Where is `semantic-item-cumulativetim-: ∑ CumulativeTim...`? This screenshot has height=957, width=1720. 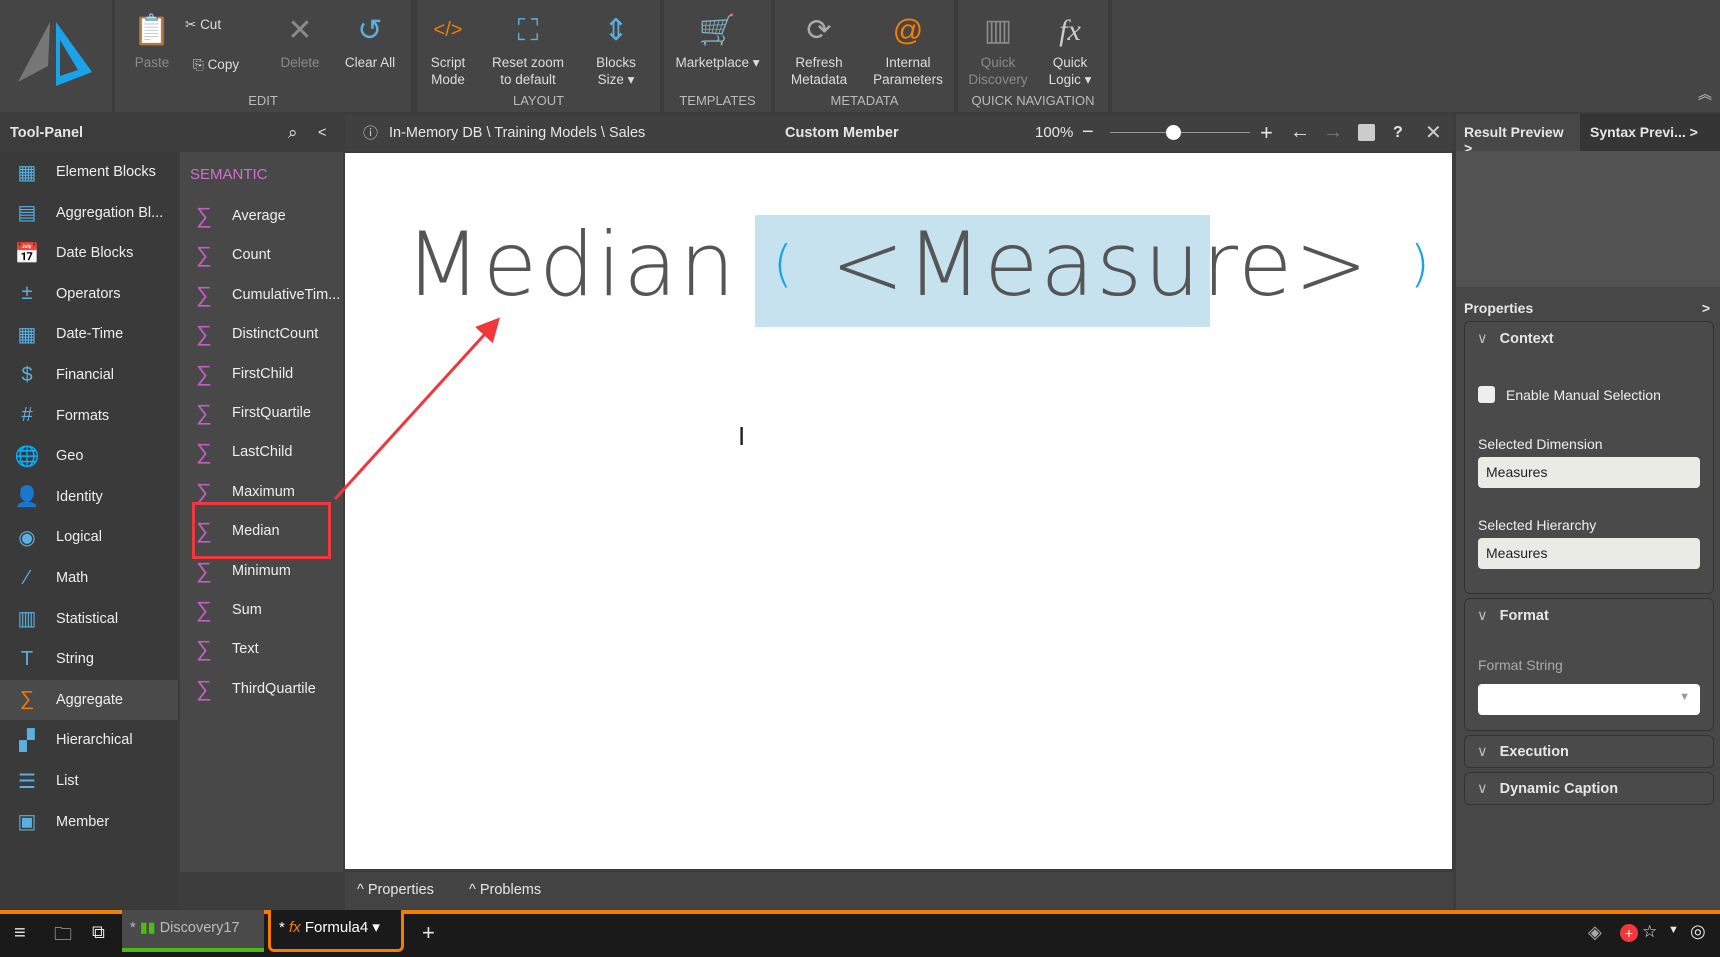
semantic-item-cumulativetim-: ∑ CumulativeTim... is located at coordinates (261, 295).